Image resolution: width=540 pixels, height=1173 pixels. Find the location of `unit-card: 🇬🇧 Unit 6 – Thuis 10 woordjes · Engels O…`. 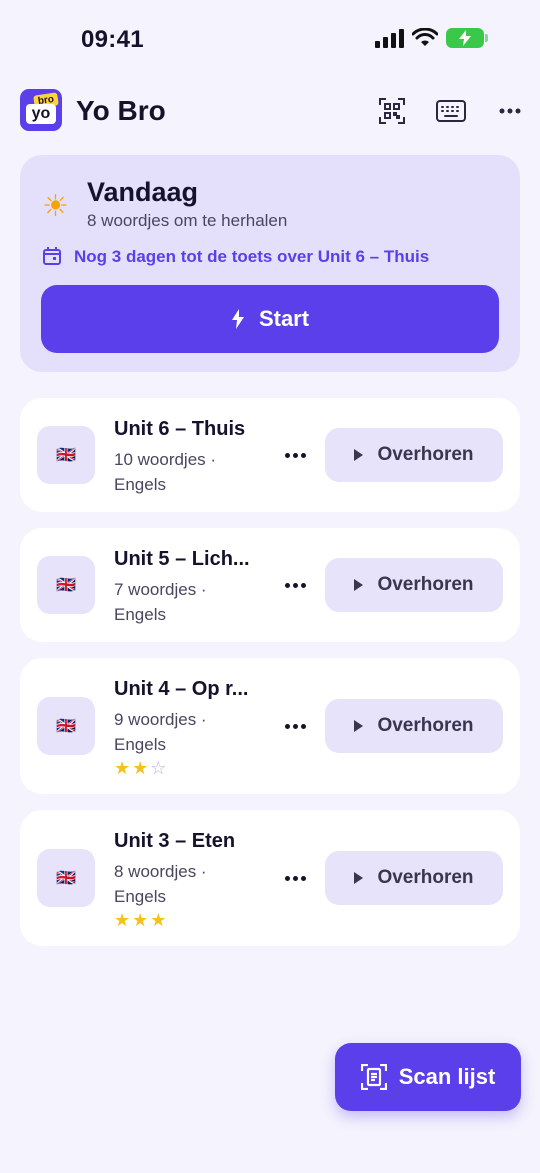

unit-card: 🇬🇧 Unit 6 – Thuis 10 woordjes · Engels O… is located at coordinates (270, 455).